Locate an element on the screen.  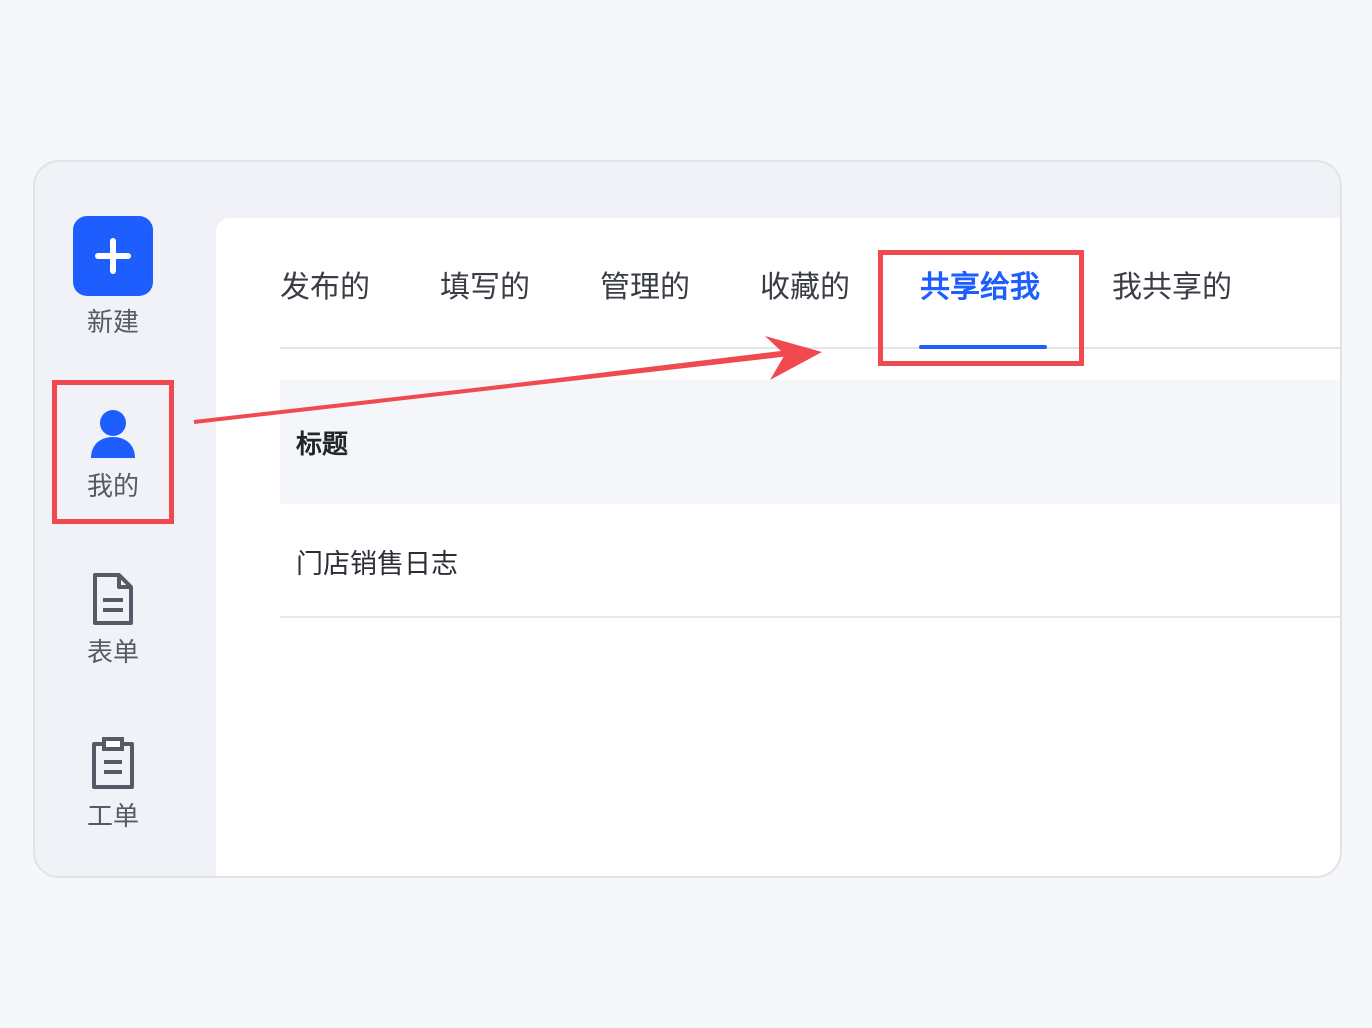
sidebar-item-tickets: 工单 is located at coordinates (113, 776).